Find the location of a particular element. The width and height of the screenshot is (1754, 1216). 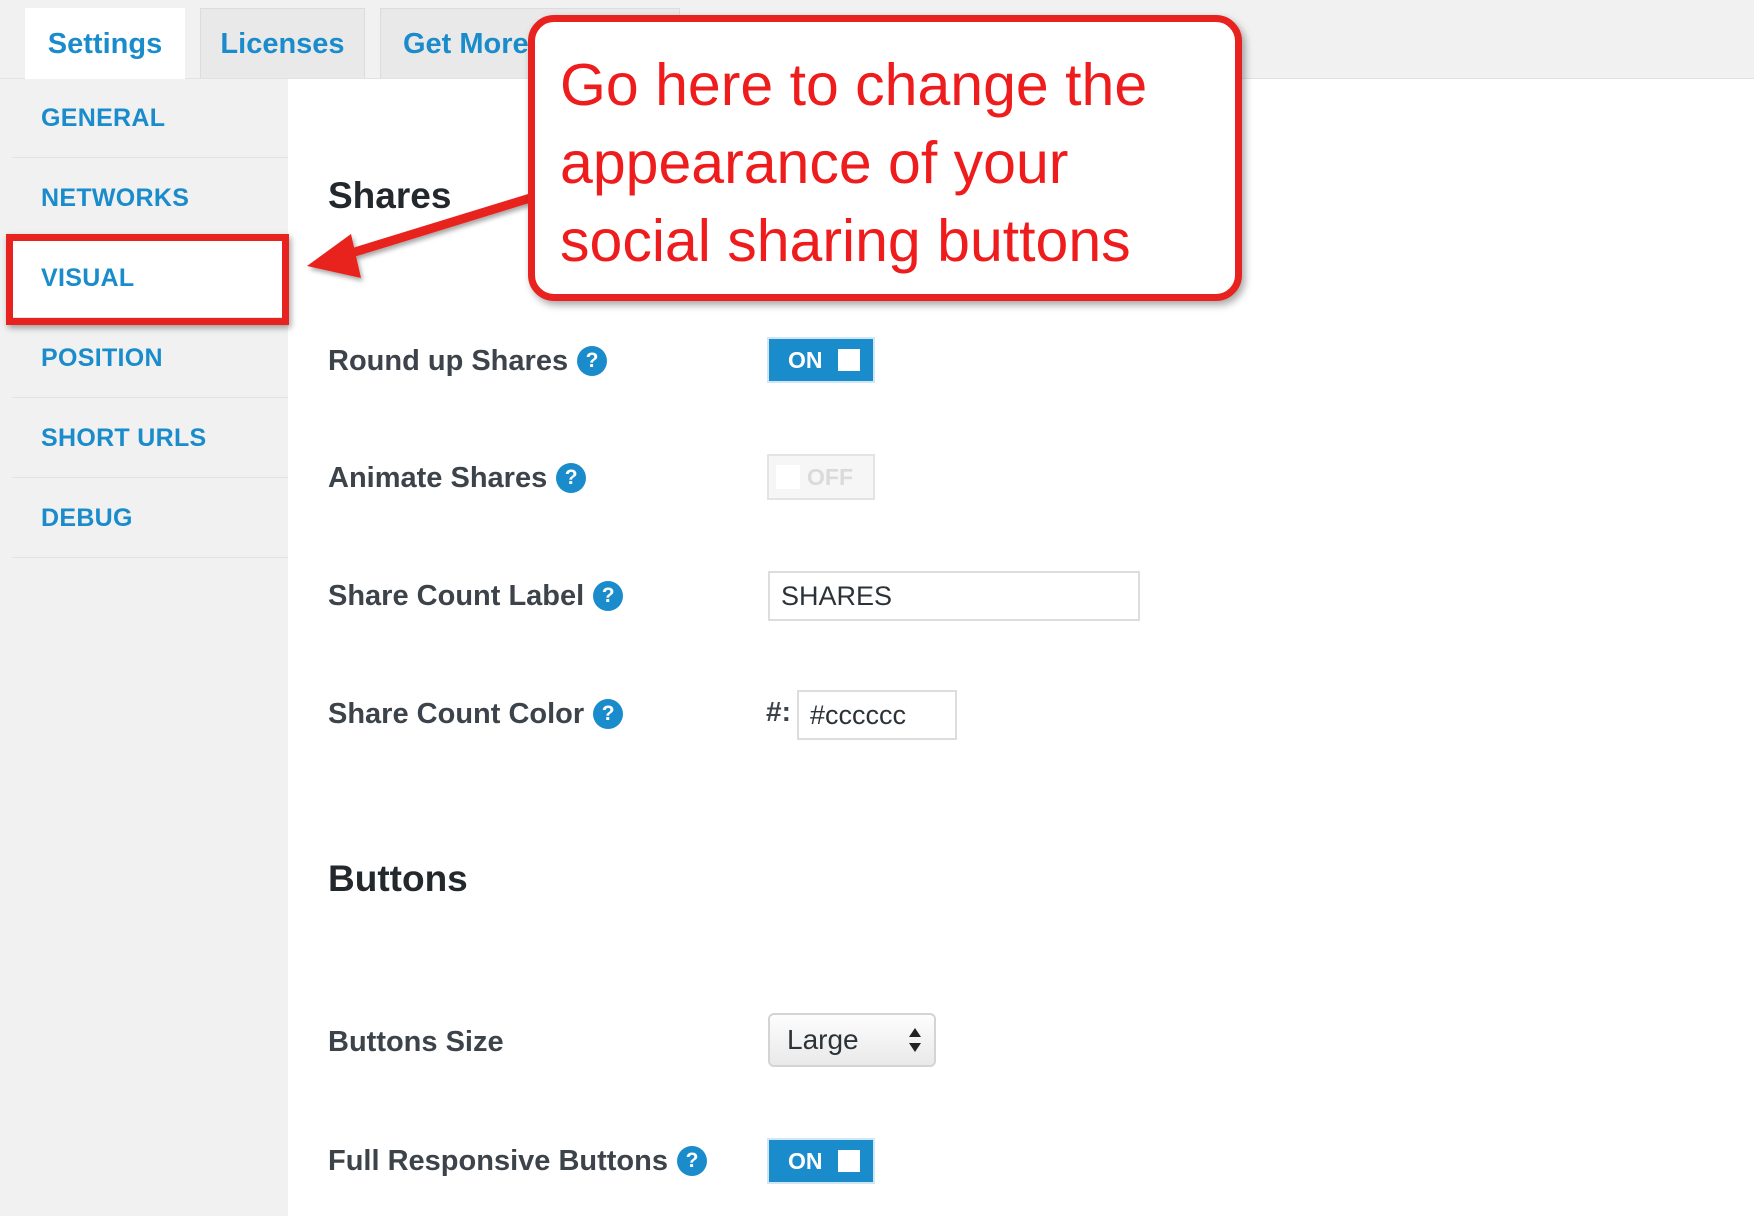

callout-line: social sharing buttons is located at coordinates (845, 241).